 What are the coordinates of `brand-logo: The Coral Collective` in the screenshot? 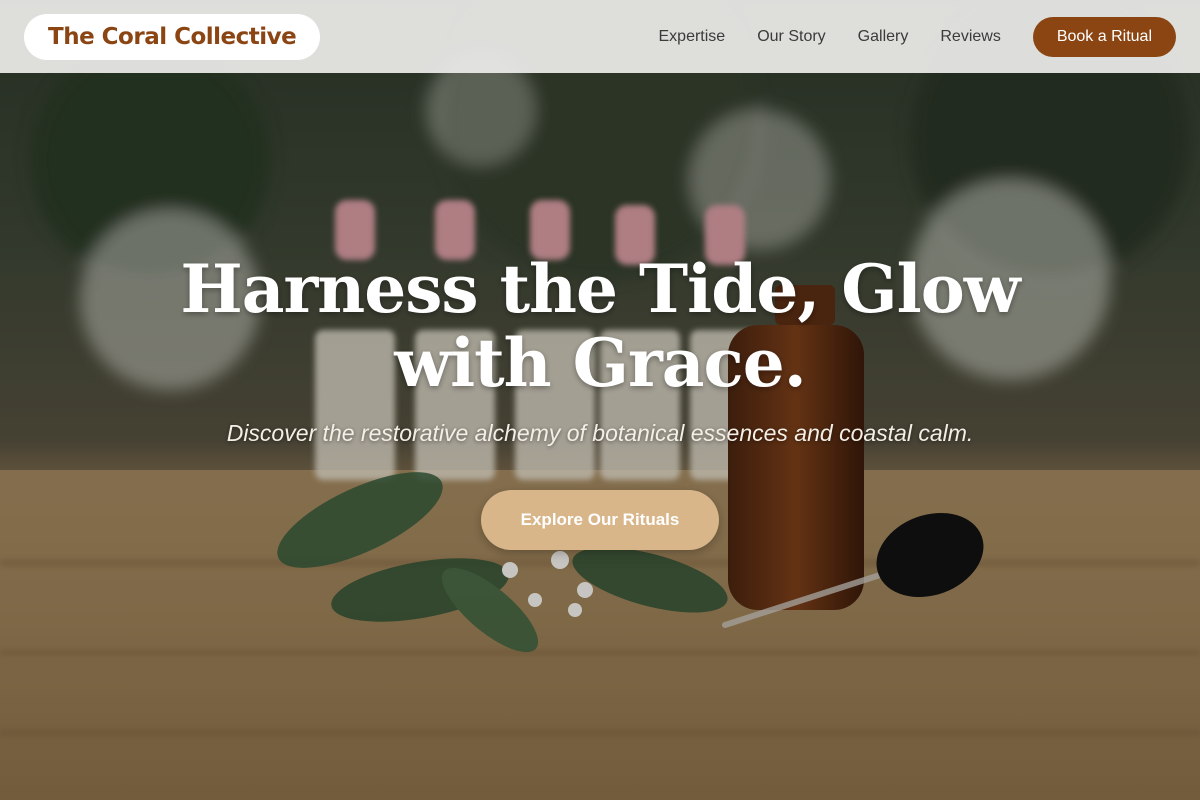 It's located at (172, 36).